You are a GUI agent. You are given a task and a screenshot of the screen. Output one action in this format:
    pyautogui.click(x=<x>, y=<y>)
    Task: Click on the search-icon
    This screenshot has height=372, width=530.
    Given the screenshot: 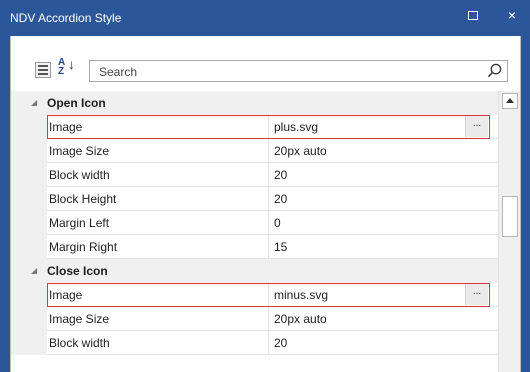 What is the action you would take?
    pyautogui.click(x=494, y=70)
    